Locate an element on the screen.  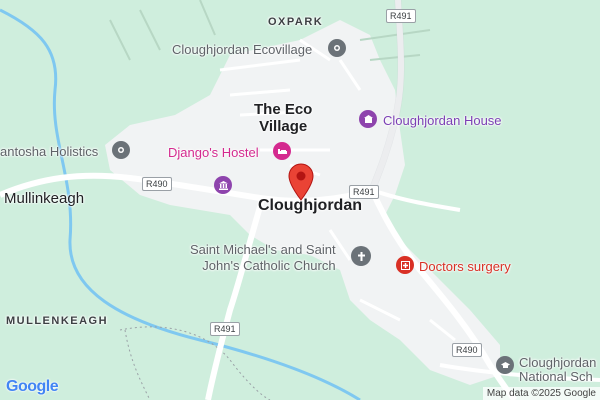
map-attribution: Map data ©2025 Google is located at coordinates (541, 393).